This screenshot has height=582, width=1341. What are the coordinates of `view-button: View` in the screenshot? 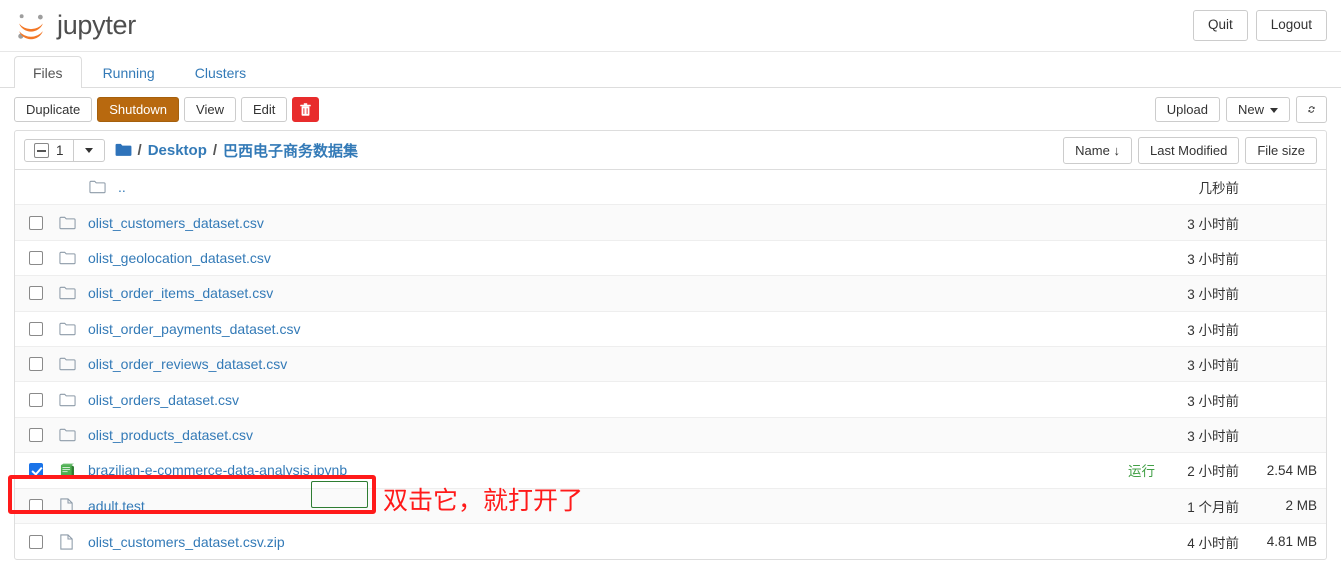 It's located at (210, 109).